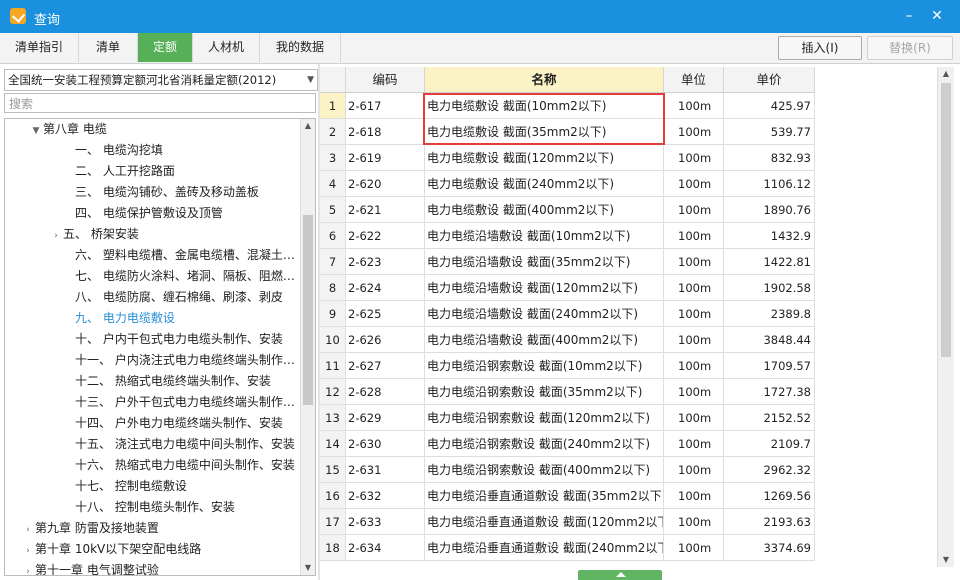  Describe the element at coordinates (385, 288) in the screenshot. I see `code-cell: 2-624` at that location.